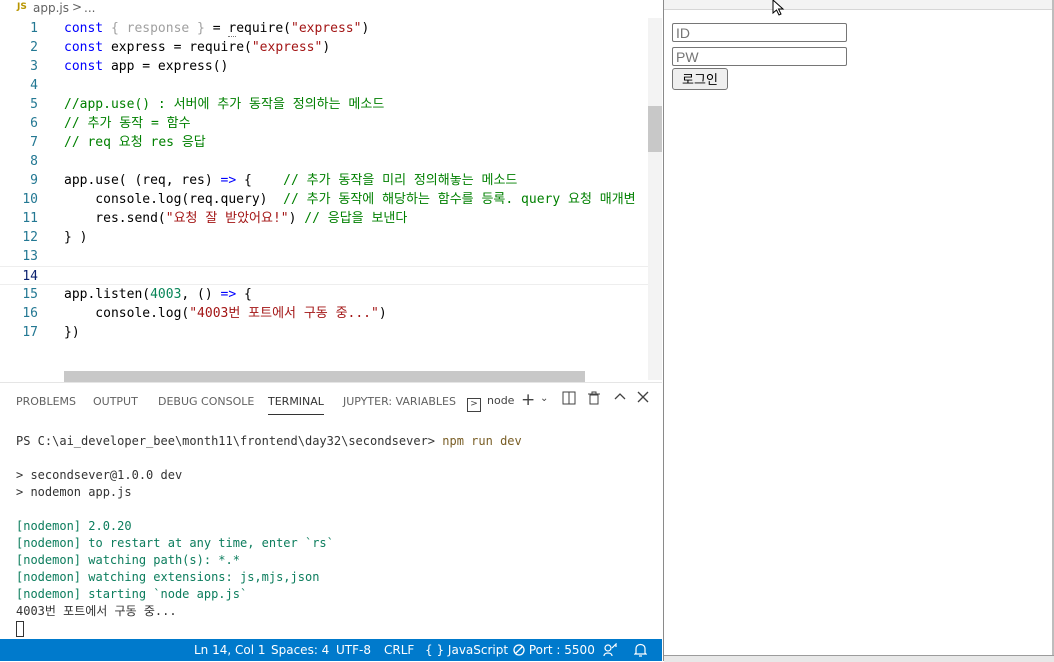 This screenshot has height=662, width=1054. I want to click on code-token: // 추가 동작에 해당하는 함수를 등록. query 요청 매개변, so click(459, 199).